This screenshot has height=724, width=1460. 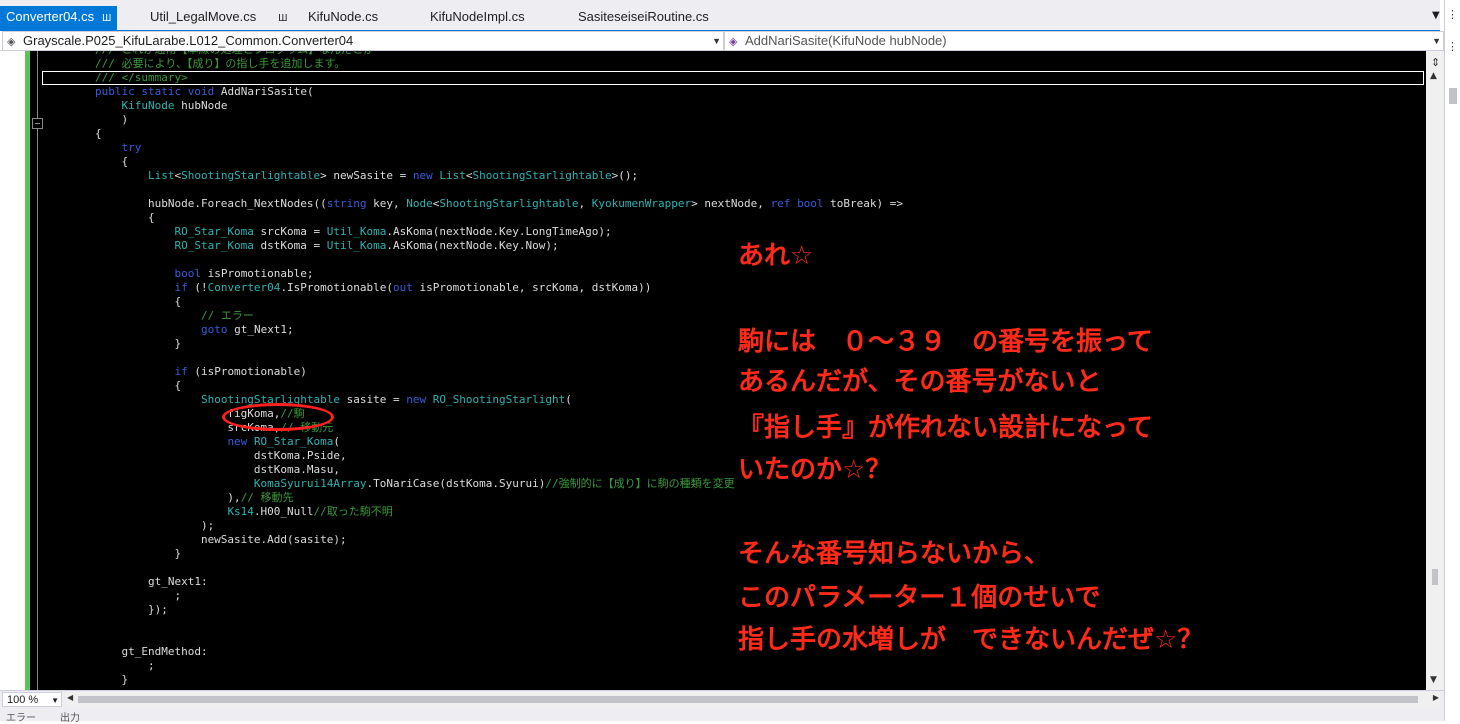 I want to click on tab-label: KifuNodeImpl.cs, so click(x=477, y=16).